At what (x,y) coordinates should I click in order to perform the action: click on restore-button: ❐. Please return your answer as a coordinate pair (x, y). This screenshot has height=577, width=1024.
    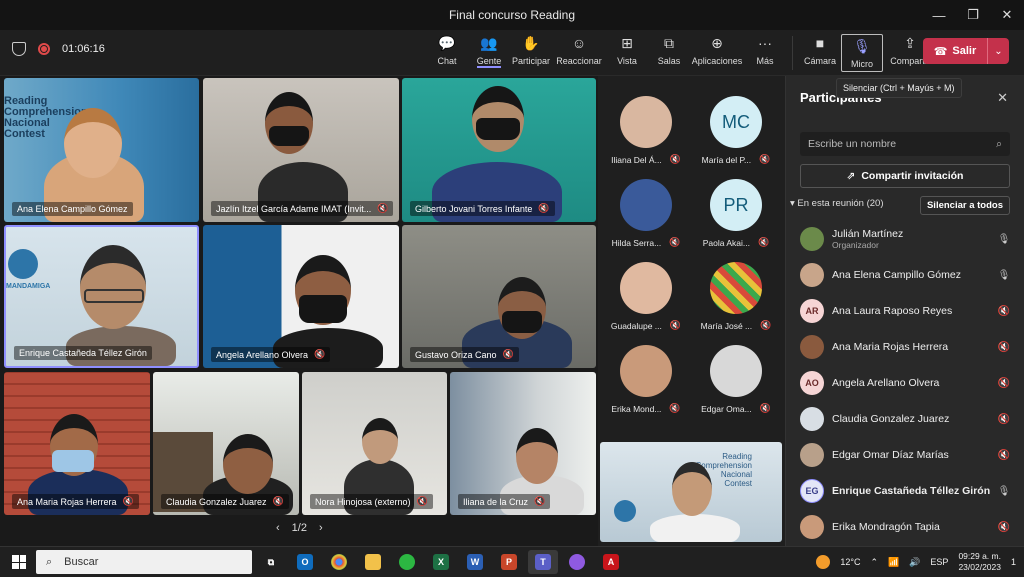
    Looking at the image, I should click on (973, 15).